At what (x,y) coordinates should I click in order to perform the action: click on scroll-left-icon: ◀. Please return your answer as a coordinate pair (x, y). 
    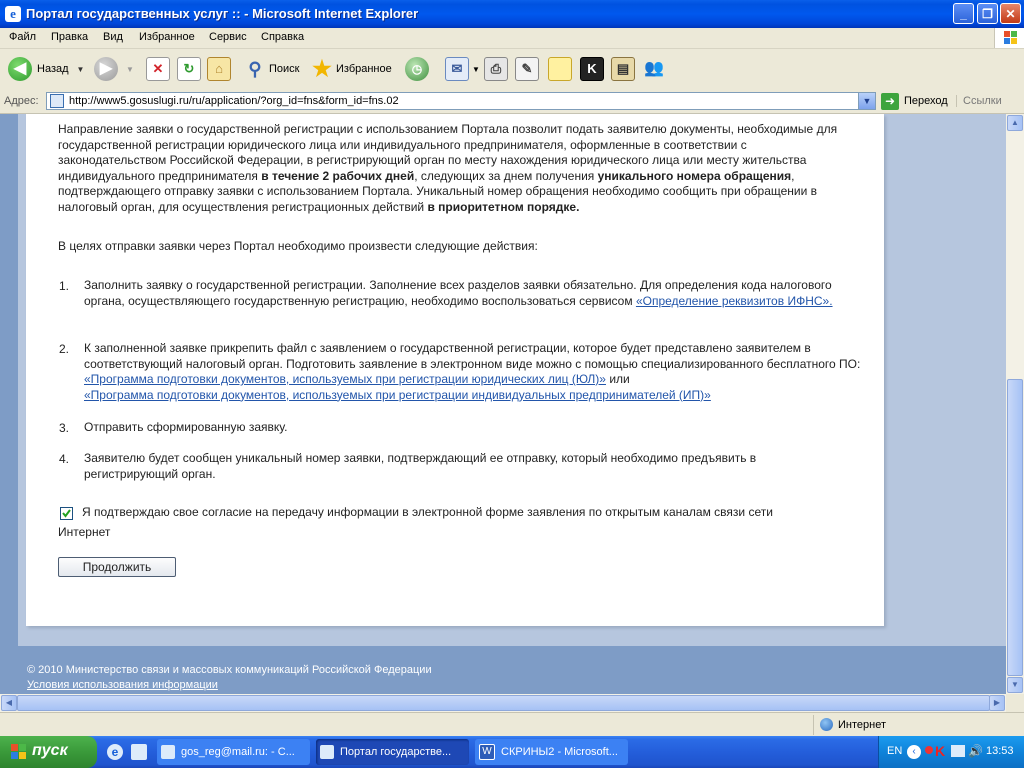
    Looking at the image, I should click on (9, 703).